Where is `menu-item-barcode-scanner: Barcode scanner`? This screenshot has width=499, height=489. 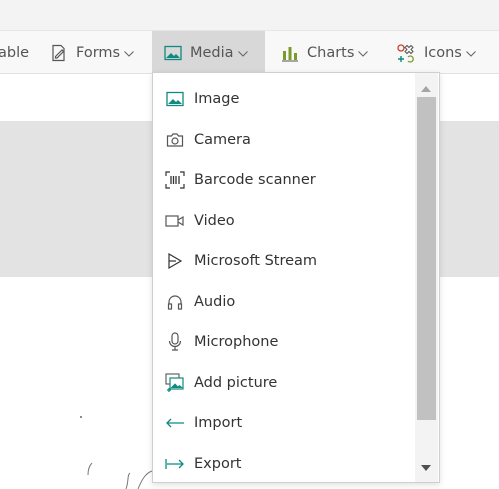 menu-item-barcode-scanner: Barcode scanner is located at coordinates (283, 180).